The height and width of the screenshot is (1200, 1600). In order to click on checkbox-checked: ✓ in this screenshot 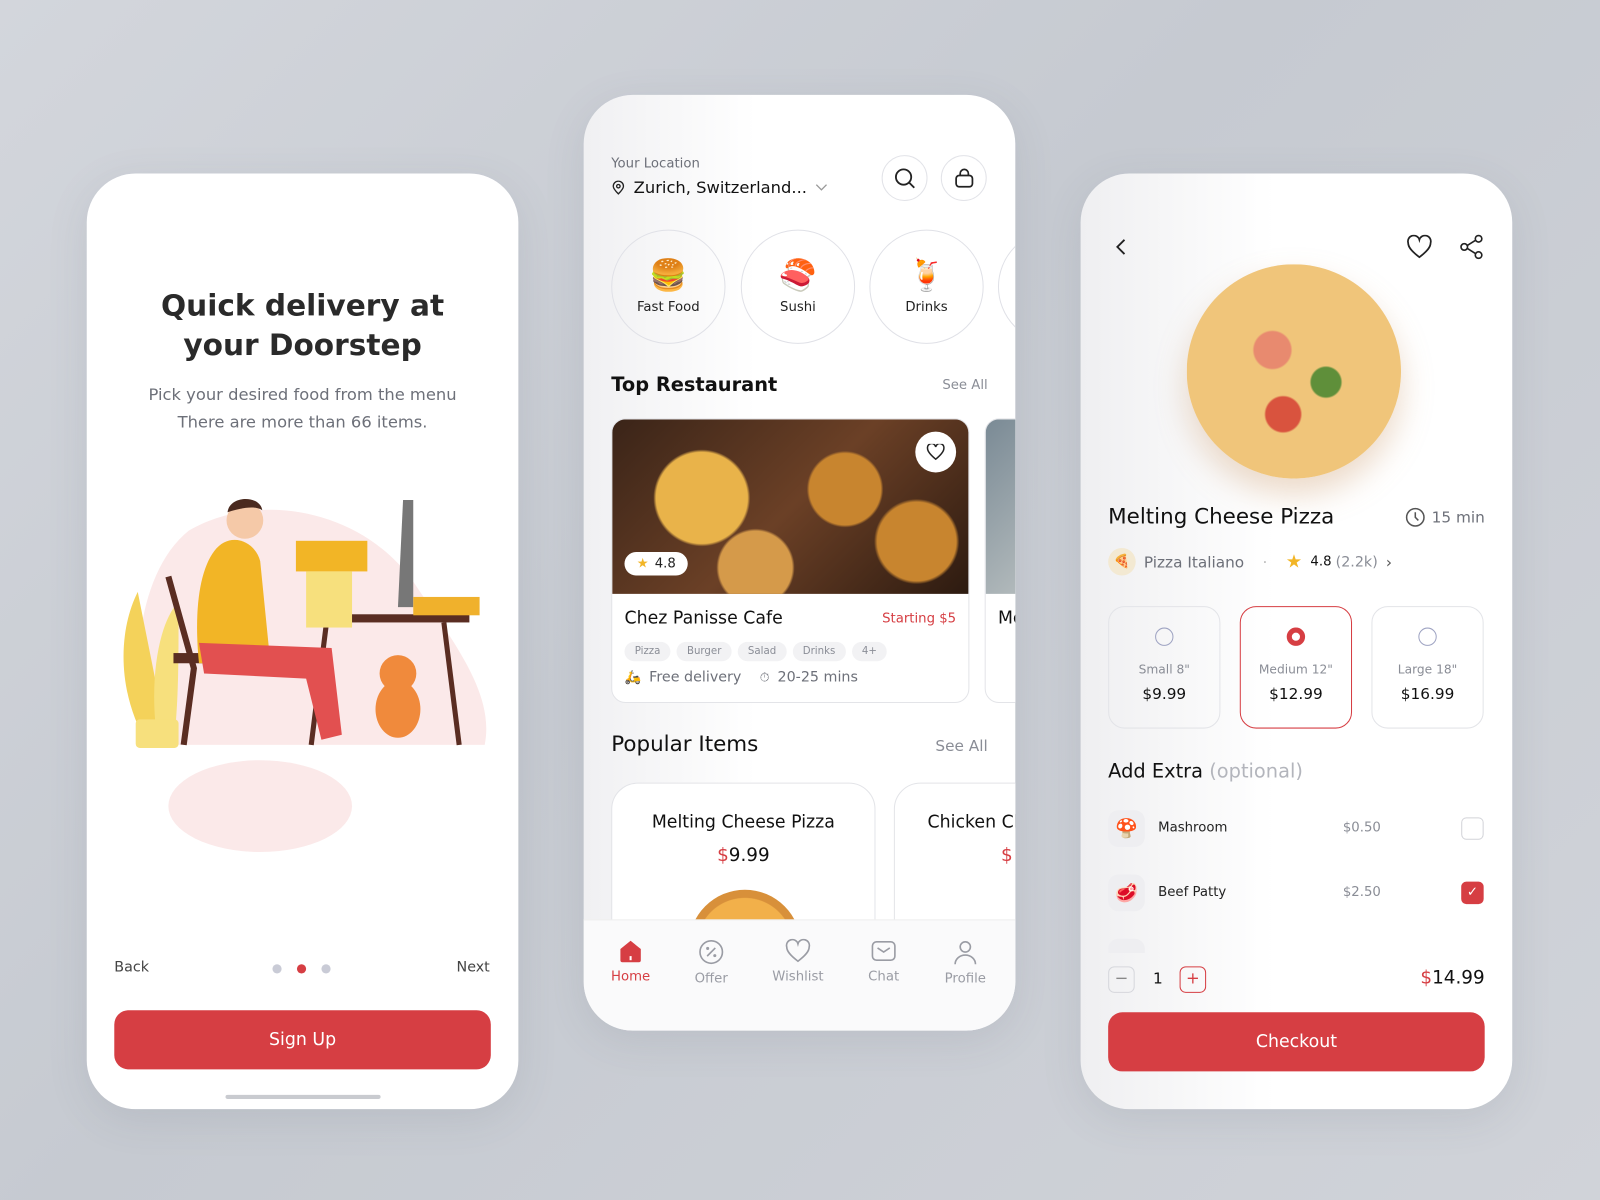, I will do `click(1472, 893)`.